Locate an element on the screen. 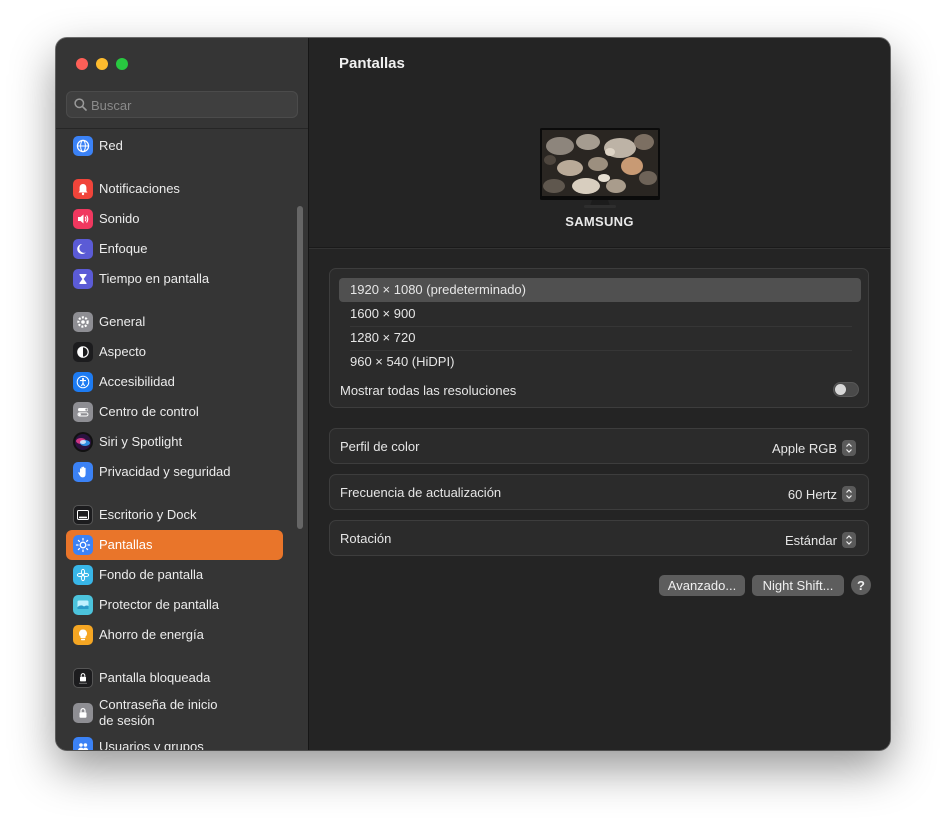 The image size is (947, 825). sidebar-item-label: Tiempo en pantalla is located at coordinates (154, 278).